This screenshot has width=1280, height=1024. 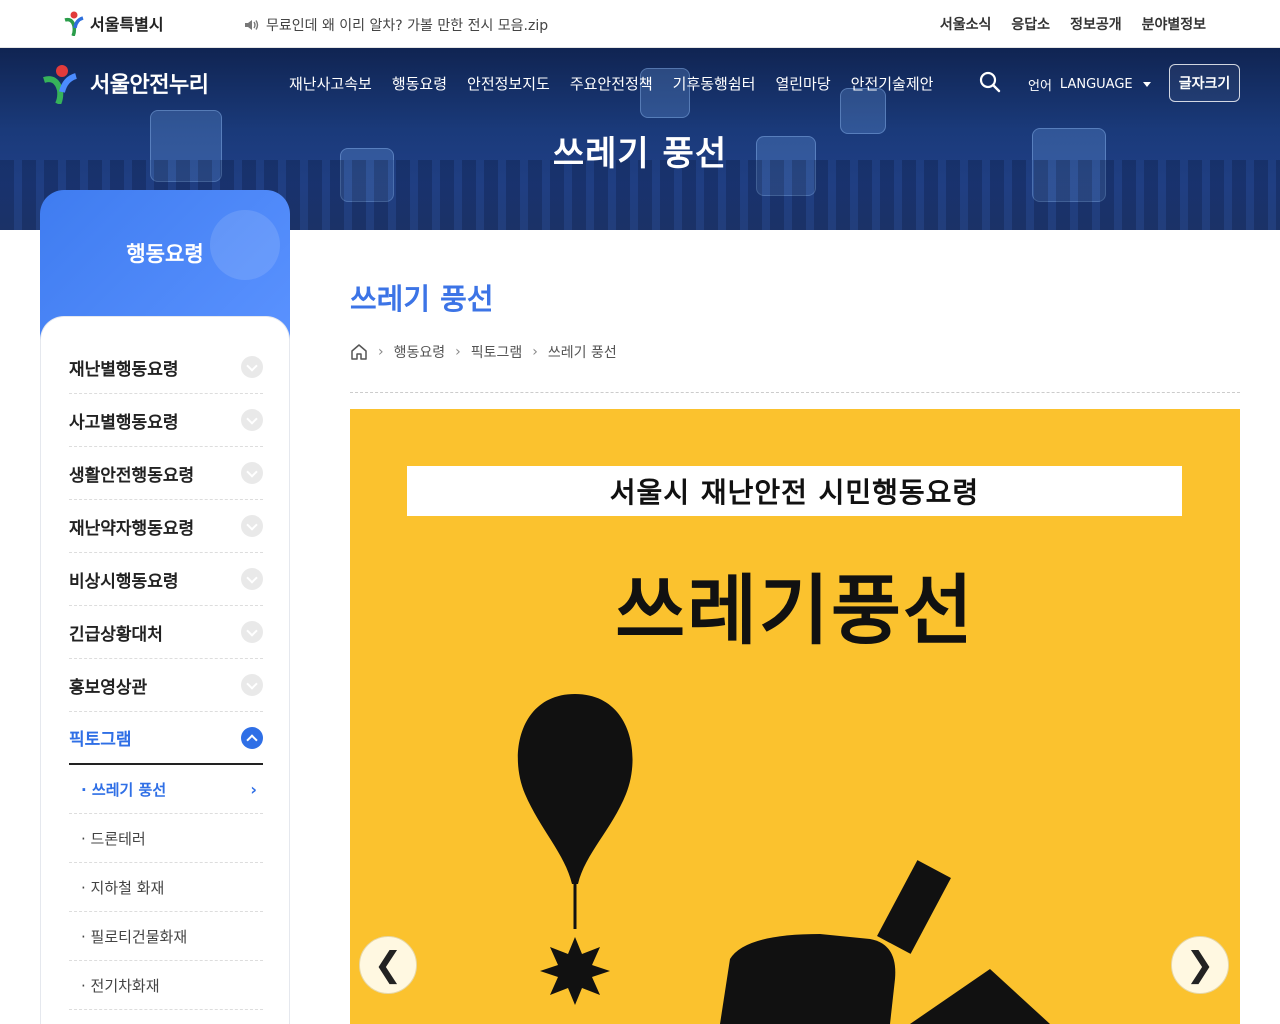 What do you see at coordinates (1030, 24) in the screenshot?
I see `util-link-eungdapso: 응답소` at bounding box center [1030, 24].